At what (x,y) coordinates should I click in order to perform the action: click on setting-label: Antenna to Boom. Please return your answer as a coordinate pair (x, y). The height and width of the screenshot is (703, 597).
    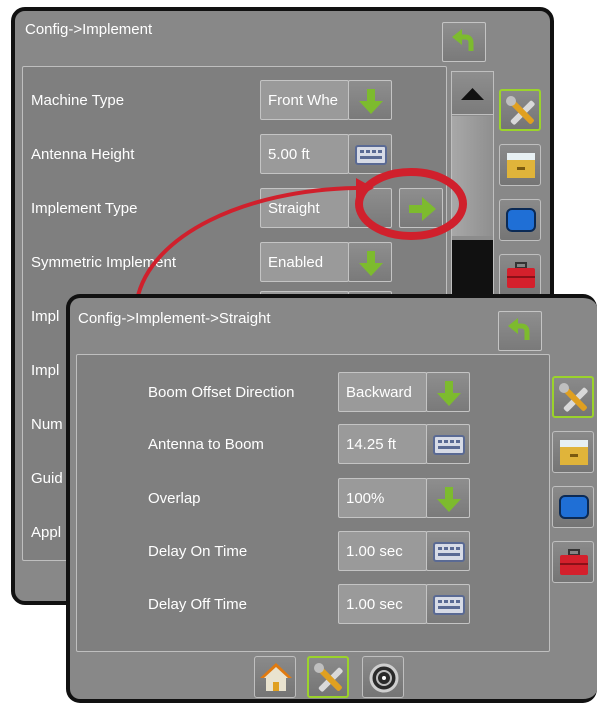
    Looking at the image, I should click on (206, 444).